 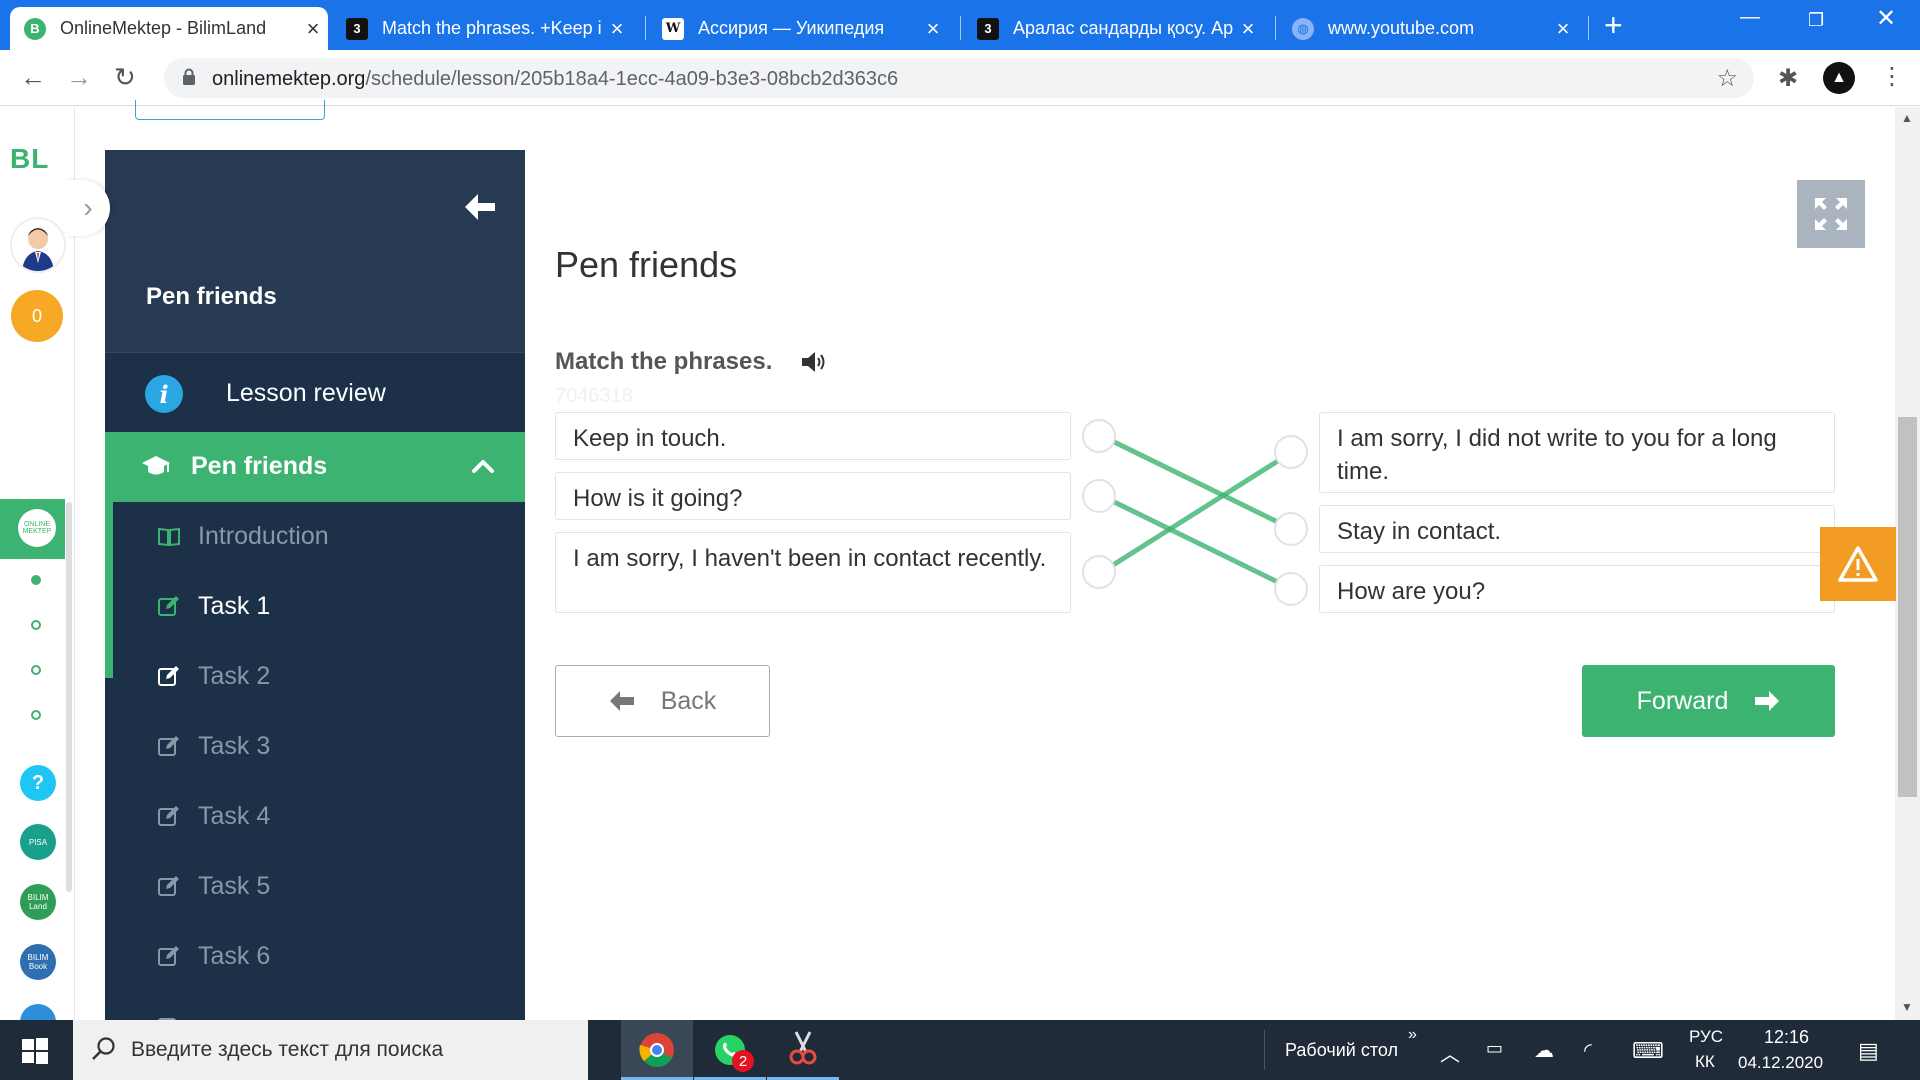 I want to click on taskbar-whatsapp: 2, so click(x=730, y=1050).